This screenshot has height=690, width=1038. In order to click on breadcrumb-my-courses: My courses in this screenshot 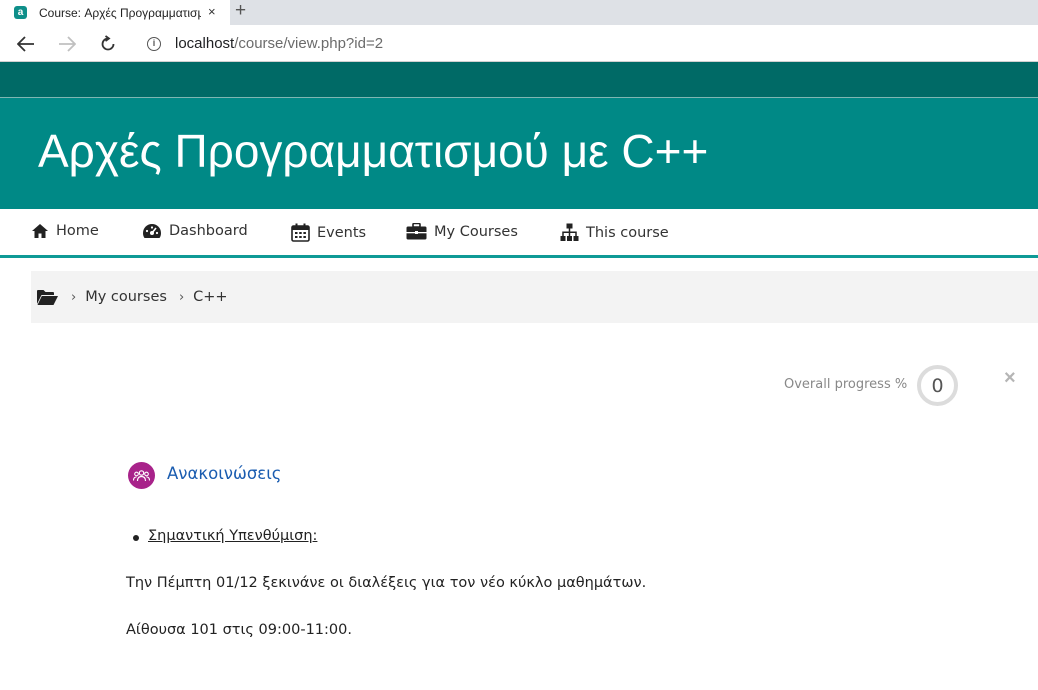, I will do `click(126, 297)`.